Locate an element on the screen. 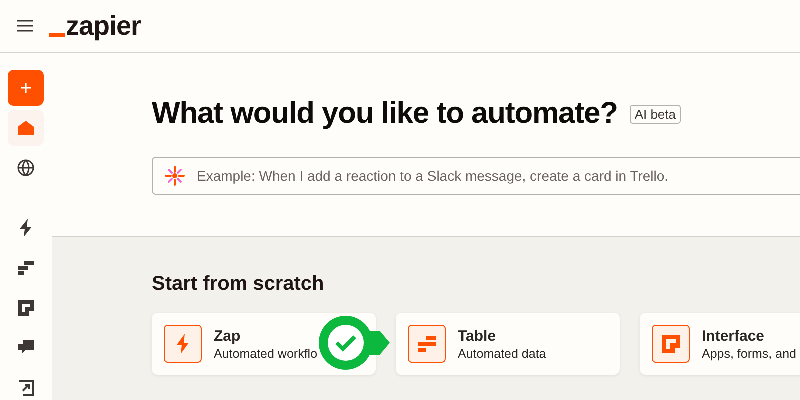  page-title: What would you like to automate? is located at coordinates (385, 114).